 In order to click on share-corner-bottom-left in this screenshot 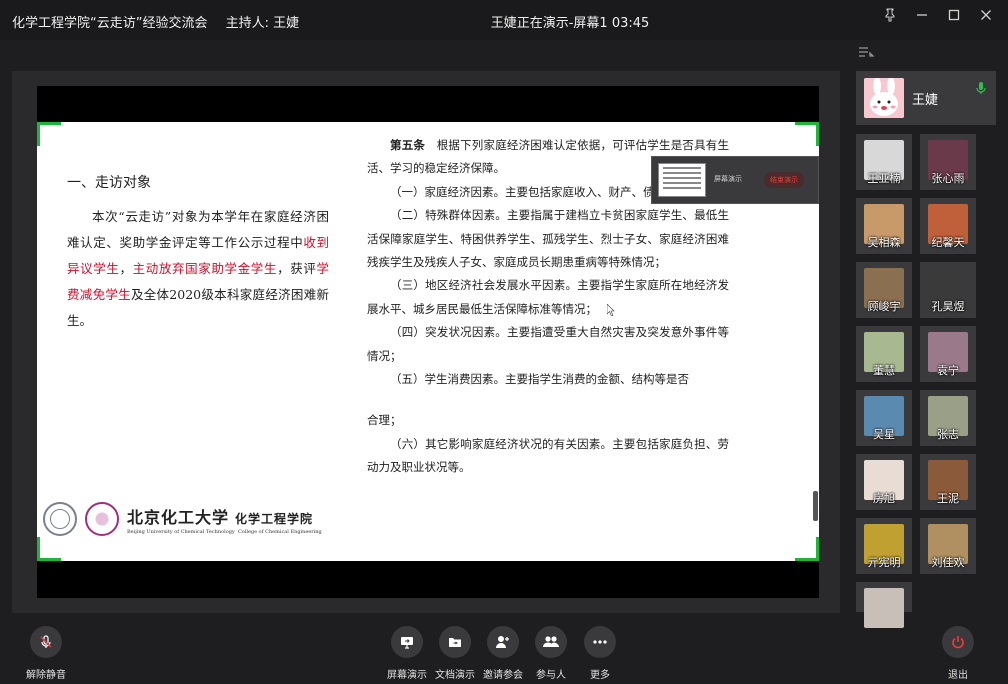, I will do `click(49, 549)`.